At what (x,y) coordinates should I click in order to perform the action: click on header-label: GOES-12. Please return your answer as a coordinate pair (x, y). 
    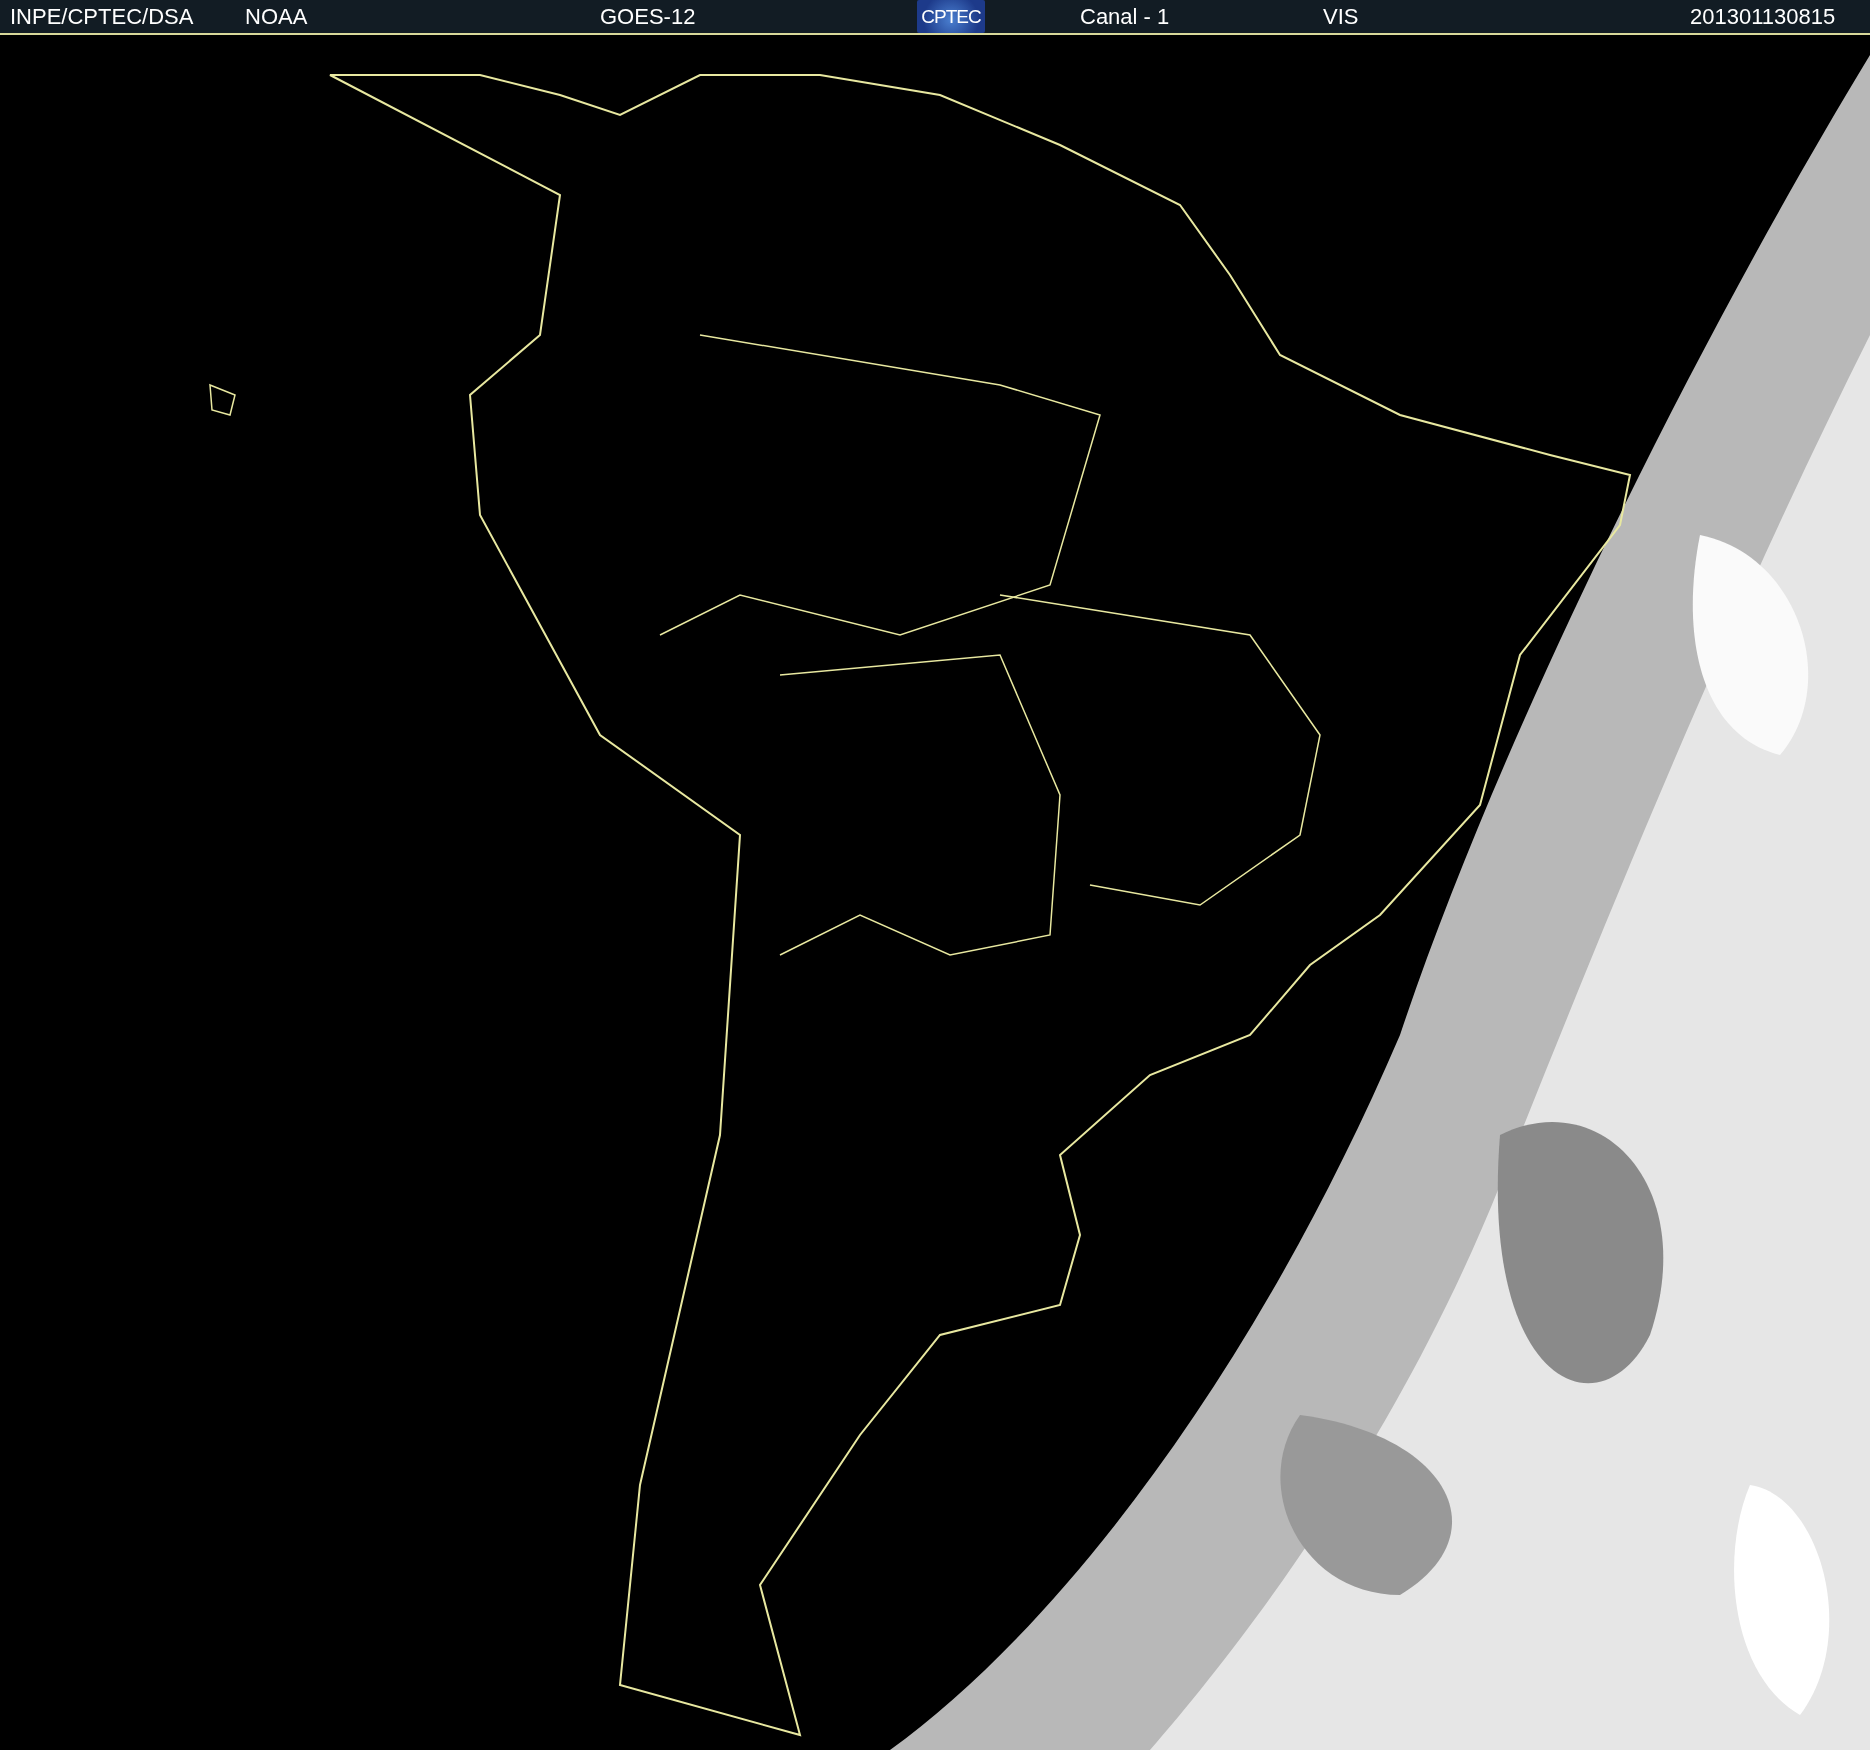
    Looking at the image, I should click on (648, 16).